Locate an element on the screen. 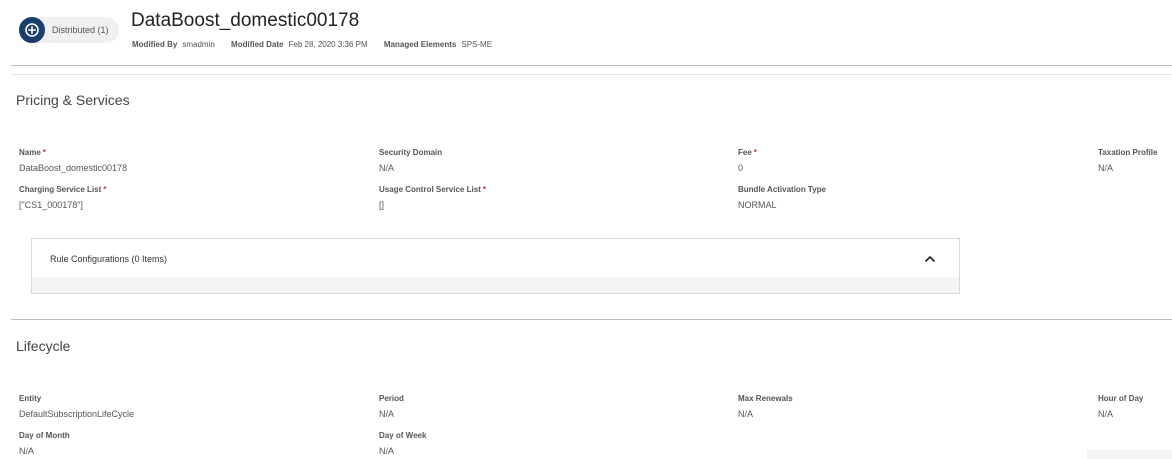  field-taxation-profile: Taxation Profile N/A is located at coordinates (1127, 157).